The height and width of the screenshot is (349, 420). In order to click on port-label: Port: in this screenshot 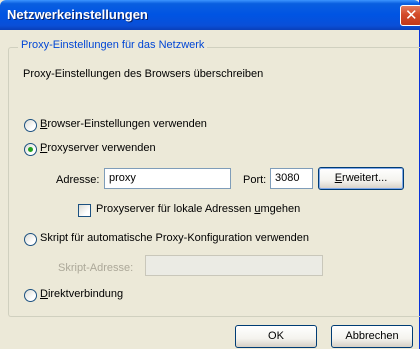, I will do `click(255, 180)`.